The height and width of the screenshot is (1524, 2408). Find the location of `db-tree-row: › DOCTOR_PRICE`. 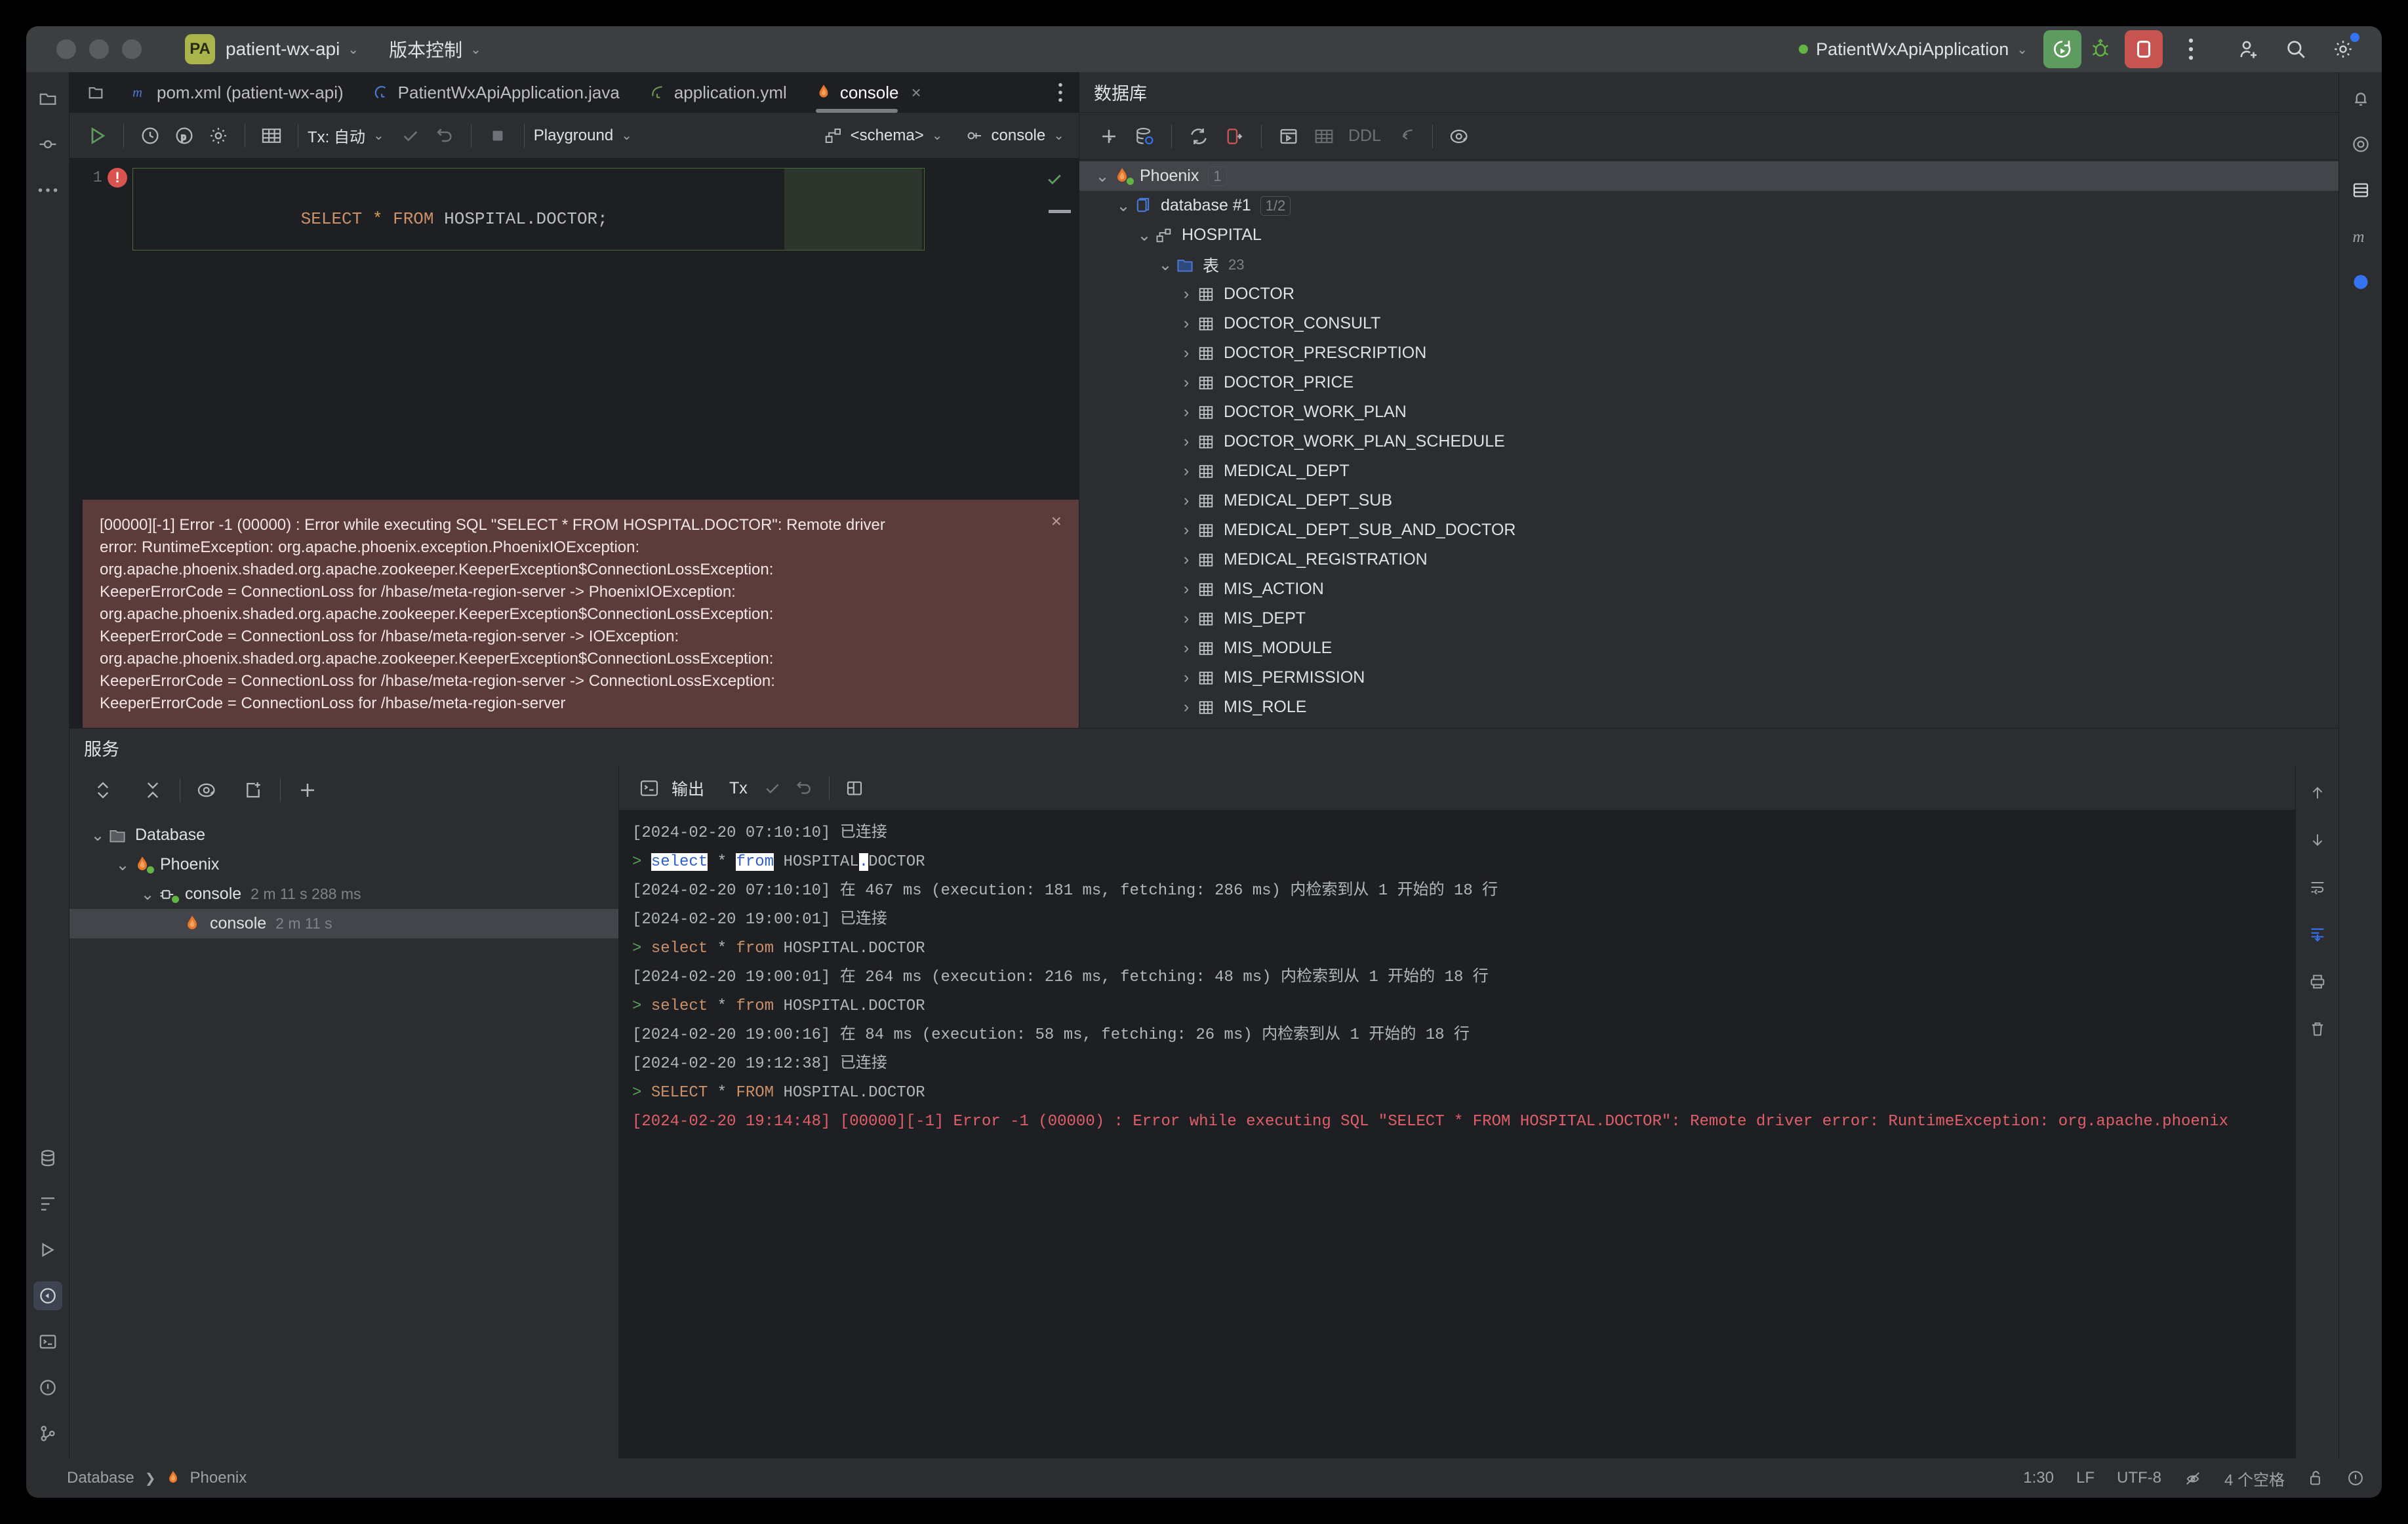

db-tree-row: › DOCTOR_PRICE is located at coordinates (1709, 383).